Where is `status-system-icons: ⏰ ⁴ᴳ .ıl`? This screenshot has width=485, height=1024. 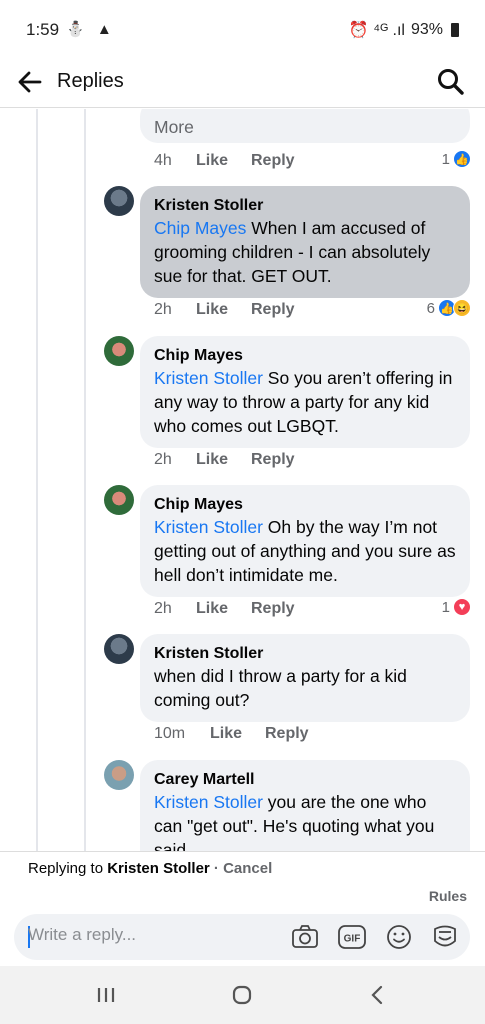 status-system-icons: ⏰ ⁴ᴳ .ıl is located at coordinates (376, 30).